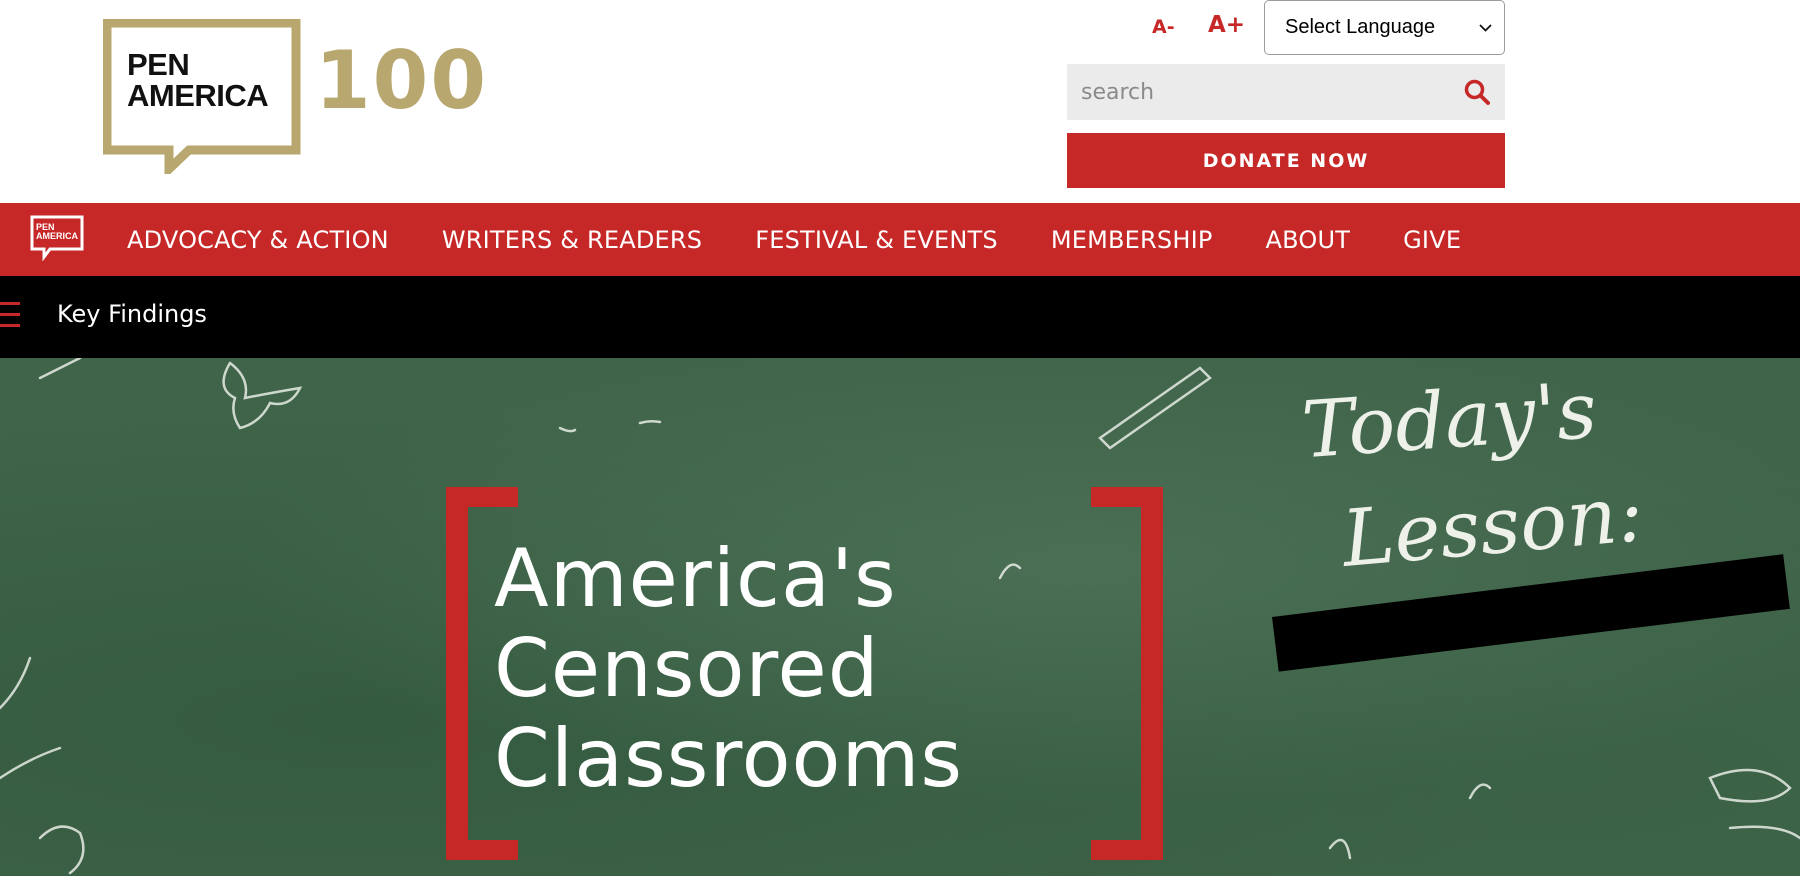 This screenshot has width=1800, height=876. I want to click on logo-line-america: AMERICA, so click(198, 95).